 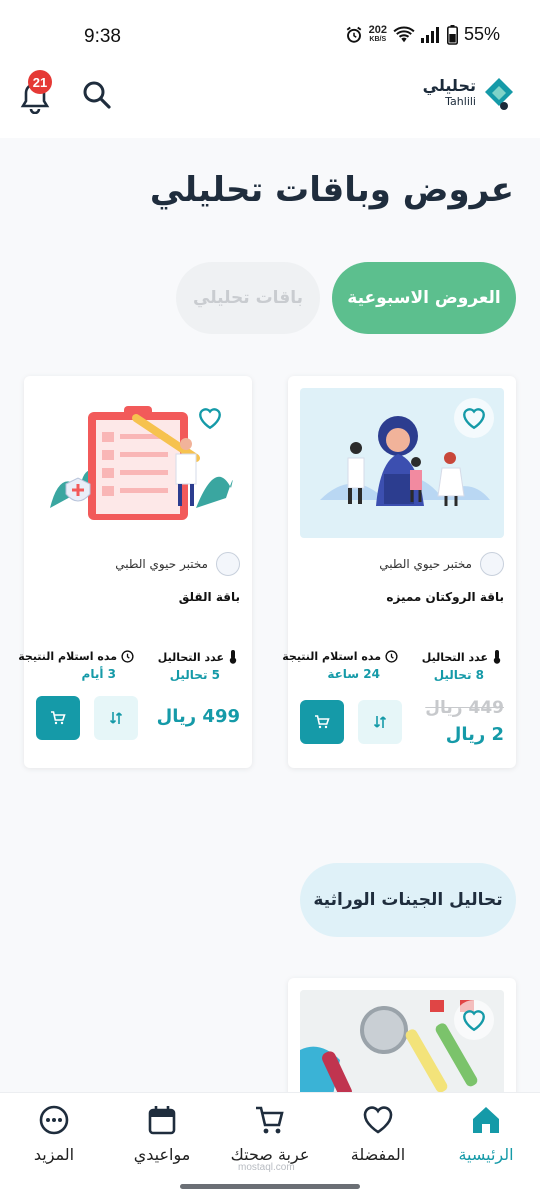 What do you see at coordinates (474, 734) in the screenshot?
I see `price: 2 ريال` at bounding box center [474, 734].